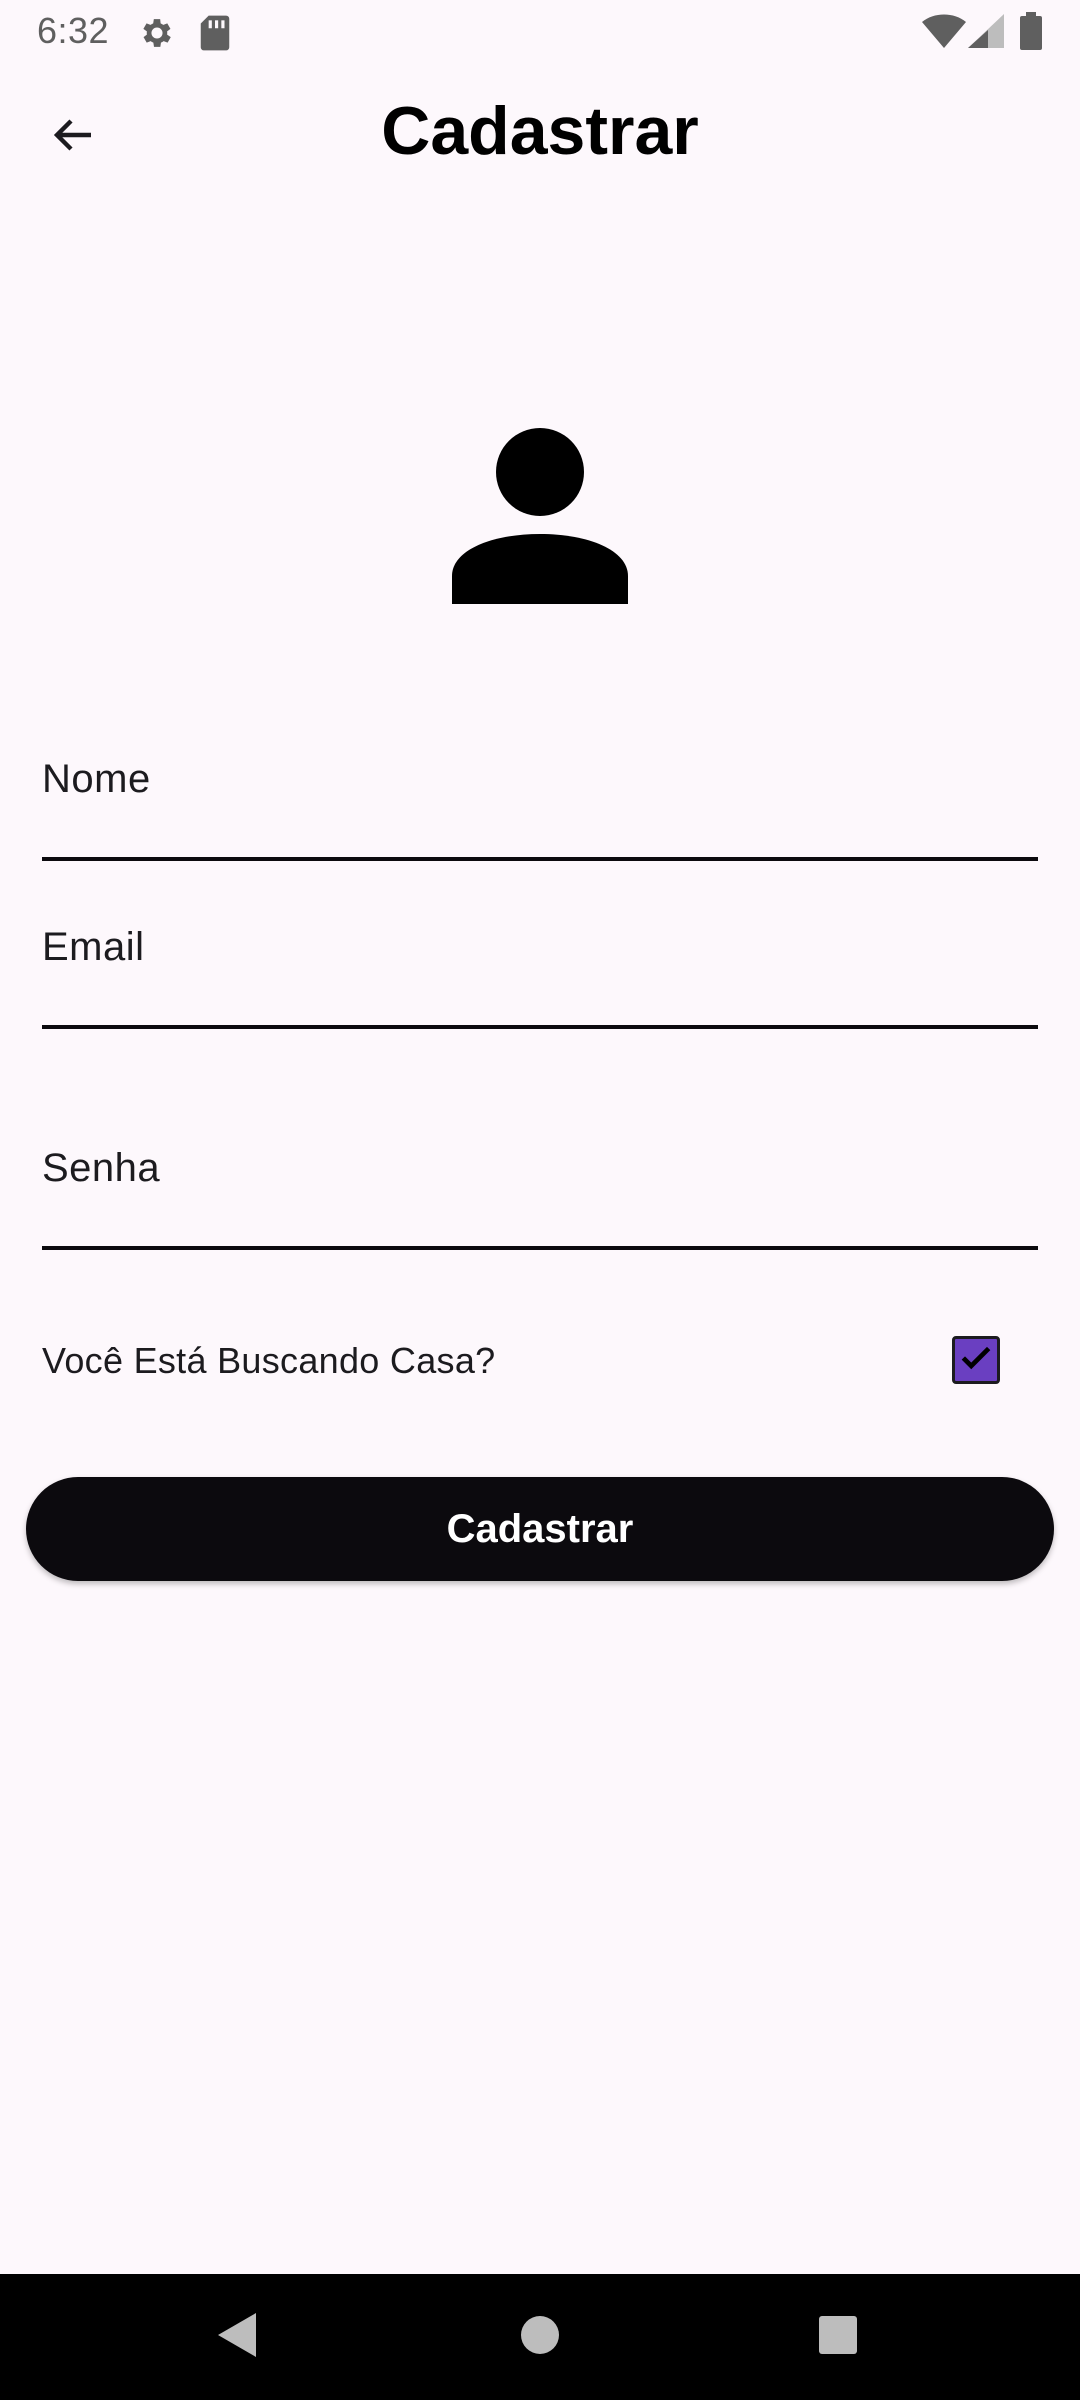 This screenshot has height=2400, width=1080. What do you see at coordinates (215, 35) in the screenshot?
I see `sd-card-icon` at bounding box center [215, 35].